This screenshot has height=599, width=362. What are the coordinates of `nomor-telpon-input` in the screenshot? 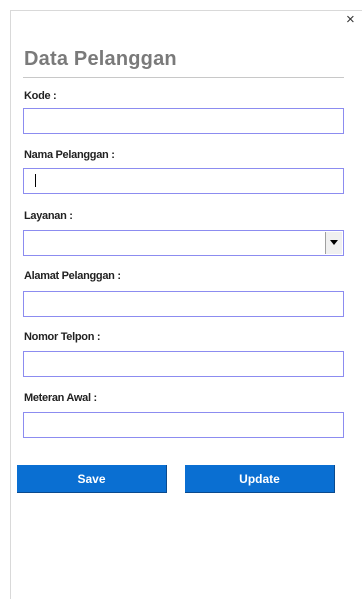 It's located at (183, 364).